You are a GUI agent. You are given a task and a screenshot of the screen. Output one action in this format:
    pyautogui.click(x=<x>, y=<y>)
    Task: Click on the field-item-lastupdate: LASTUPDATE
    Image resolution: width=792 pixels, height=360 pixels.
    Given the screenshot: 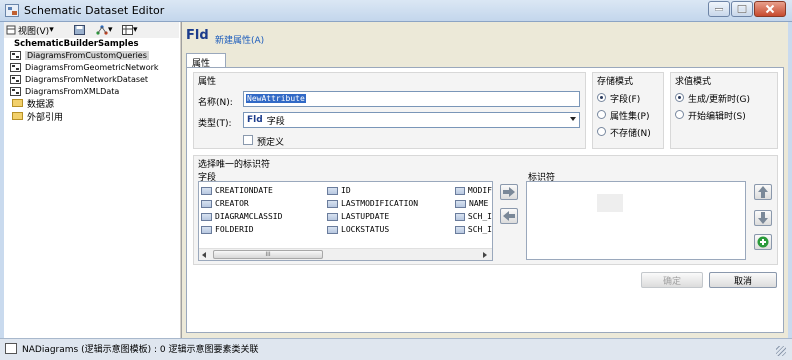 What is the action you would take?
    pyautogui.click(x=358, y=216)
    